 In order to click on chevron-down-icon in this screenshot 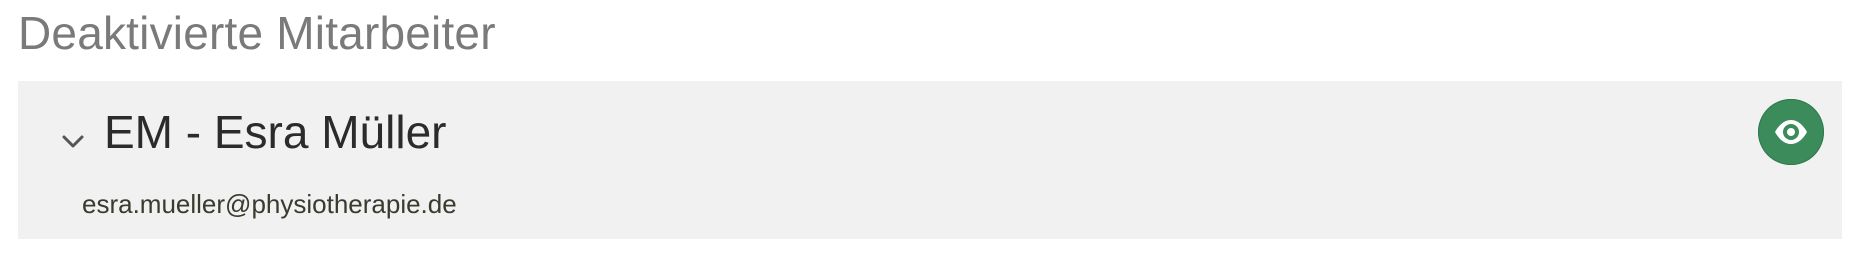, I will do `click(73, 141)`.